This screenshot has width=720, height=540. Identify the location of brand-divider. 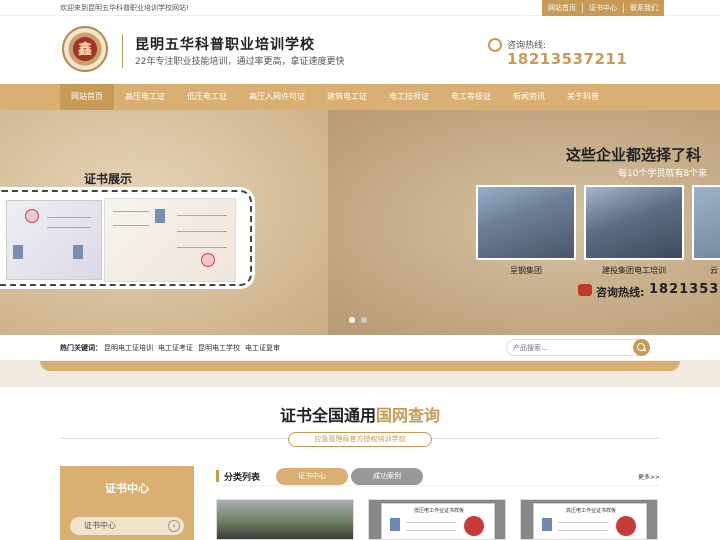
(122, 51).